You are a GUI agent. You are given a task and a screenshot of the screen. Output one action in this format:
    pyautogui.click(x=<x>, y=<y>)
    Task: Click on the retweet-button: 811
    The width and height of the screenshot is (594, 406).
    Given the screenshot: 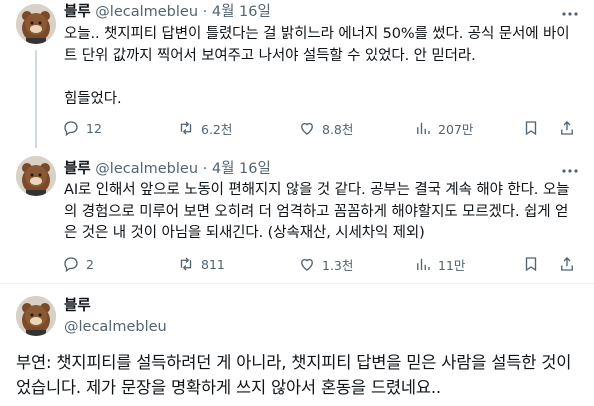 What is the action you would take?
    pyautogui.click(x=201, y=264)
    